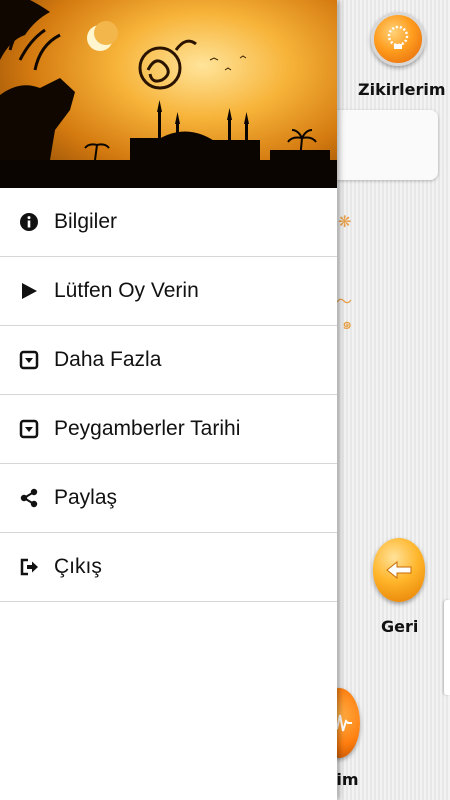 The height and width of the screenshot is (800, 450). I want to click on arrow-left-icon, so click(399, 570).